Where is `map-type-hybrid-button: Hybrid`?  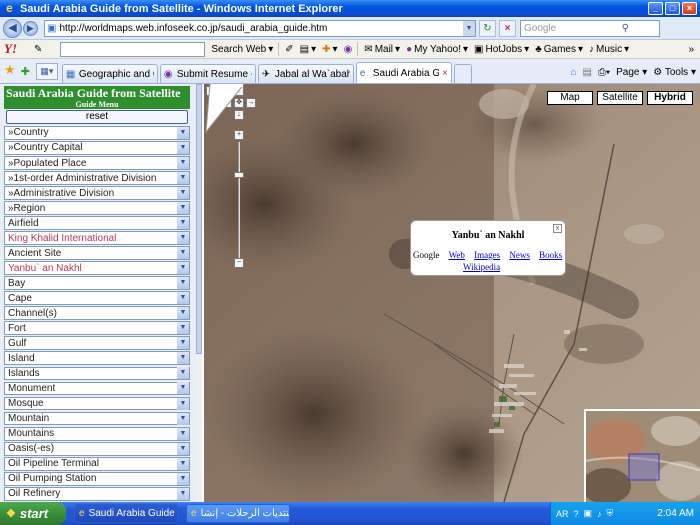
map-type-hybrid-button: Hybrid is located at coordinates (670, 98).